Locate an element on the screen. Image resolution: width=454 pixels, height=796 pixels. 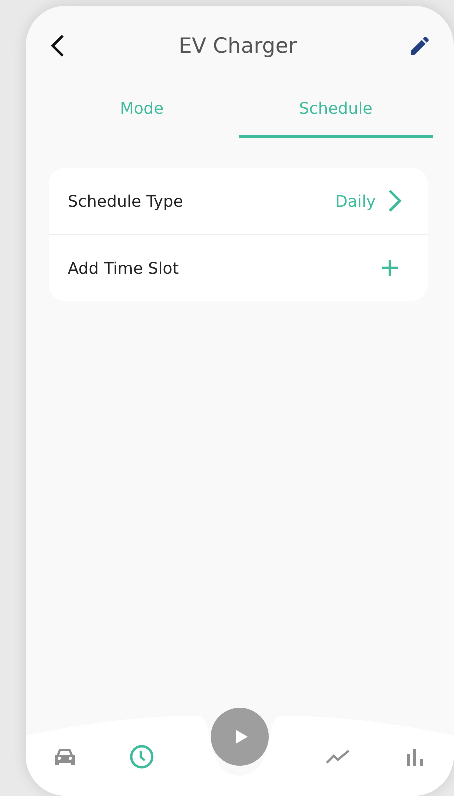
setting-label: Schedule Type is located at coordinates (126, 201).